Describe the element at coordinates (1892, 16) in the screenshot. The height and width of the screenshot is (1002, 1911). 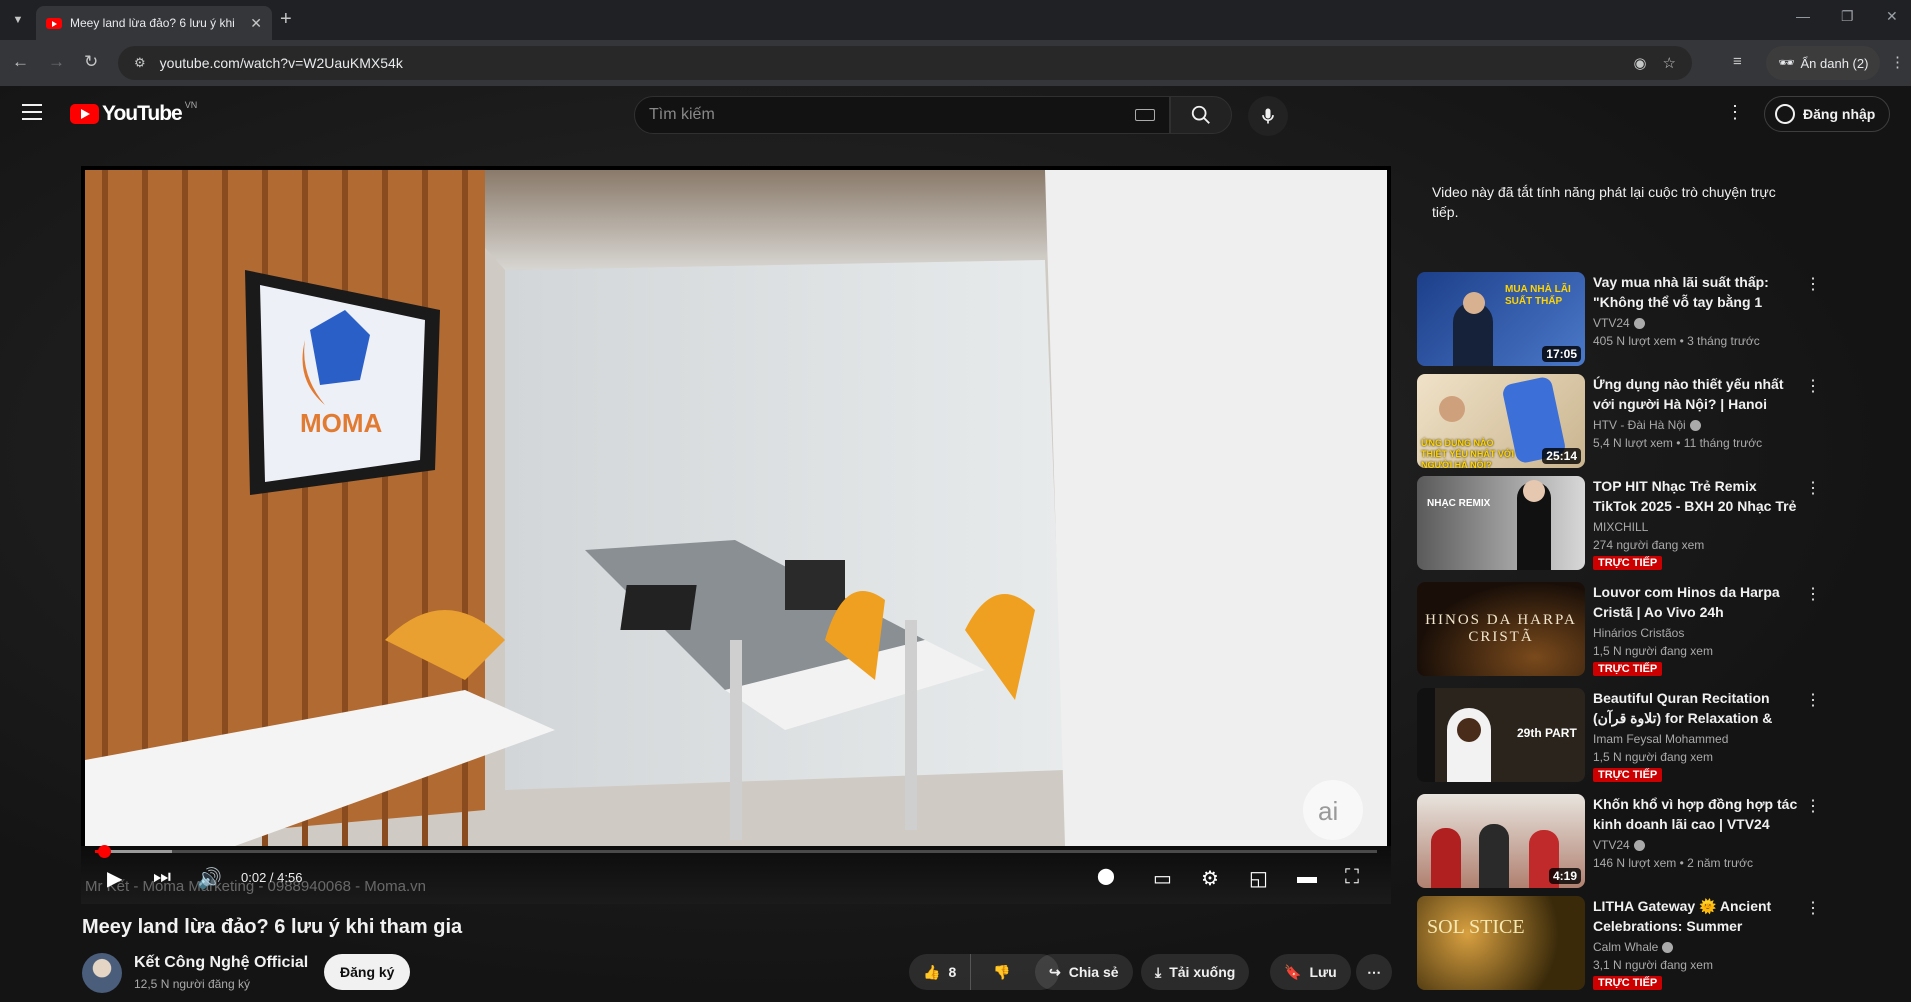
I see `close-window-icon: ✕` at that location.